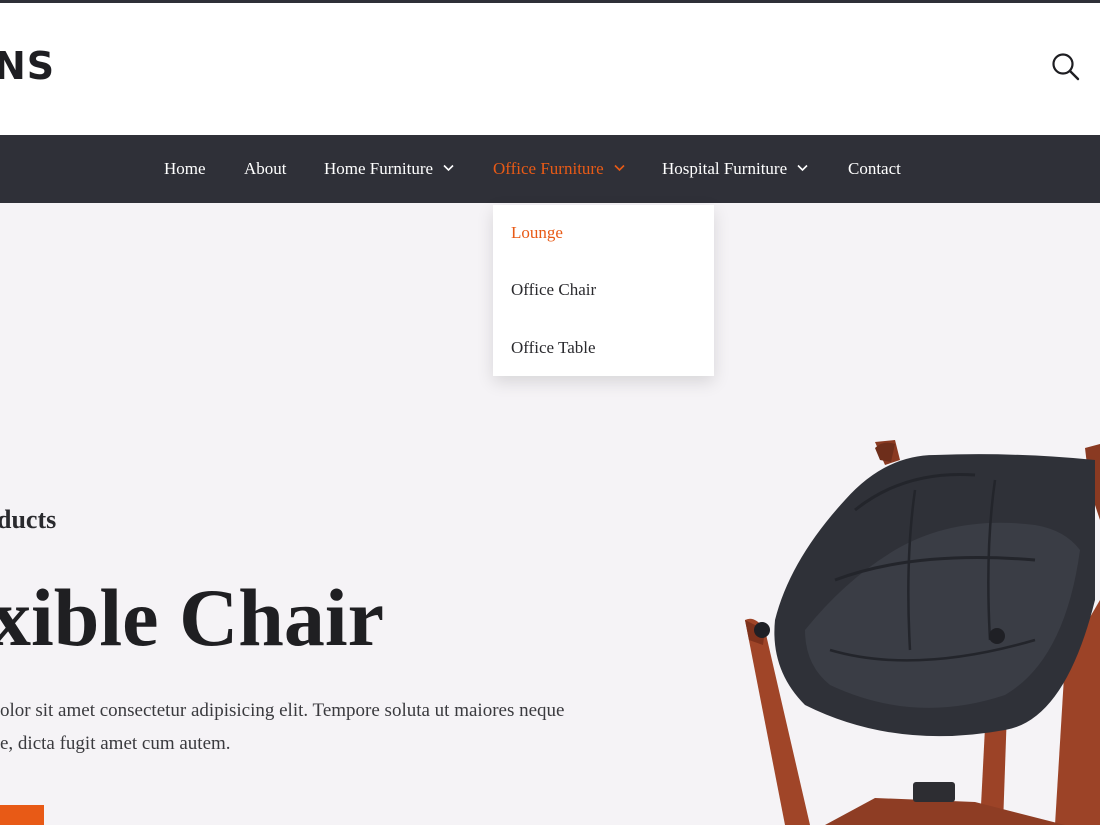 This screenshot has height=825, width=1100. I want to click on hero-cta-button, so click(22, 815).